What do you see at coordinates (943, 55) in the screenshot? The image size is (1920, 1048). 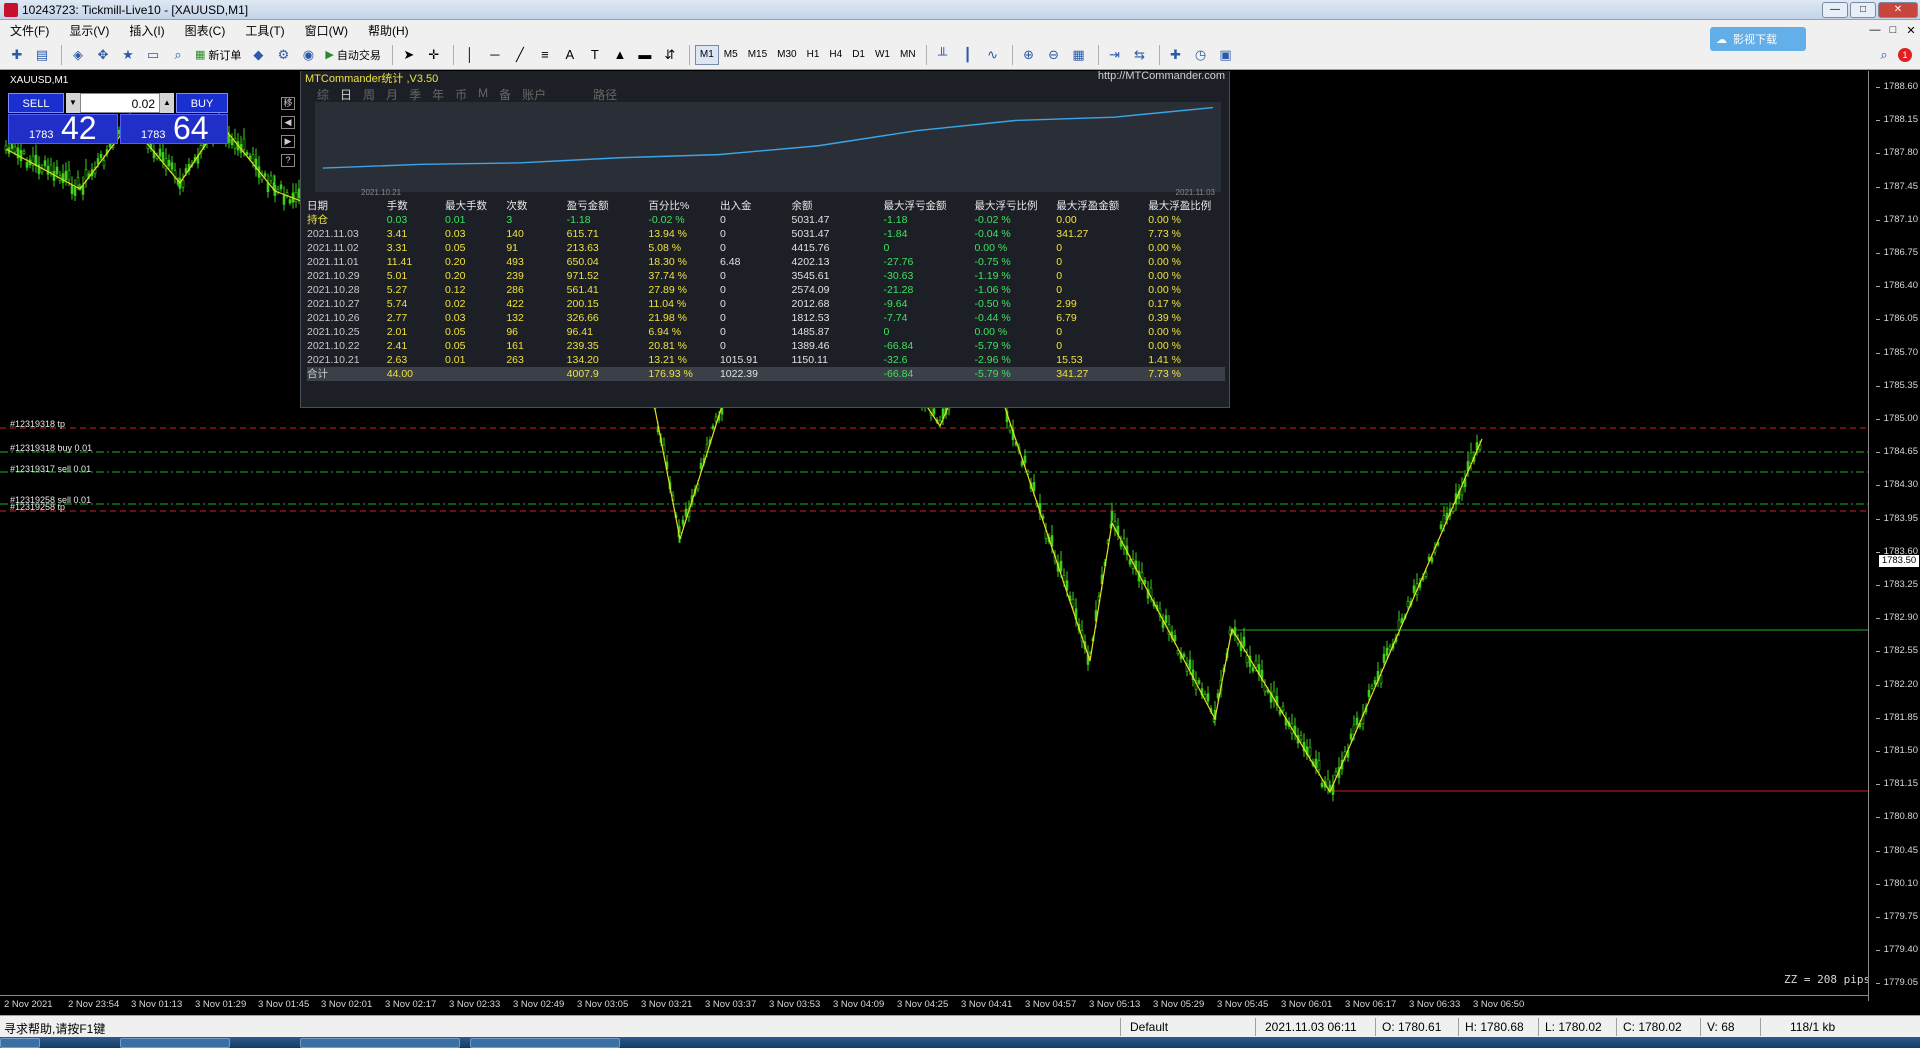 I see `bar-chart-icon: ╨` at bounding box center [943, 55].